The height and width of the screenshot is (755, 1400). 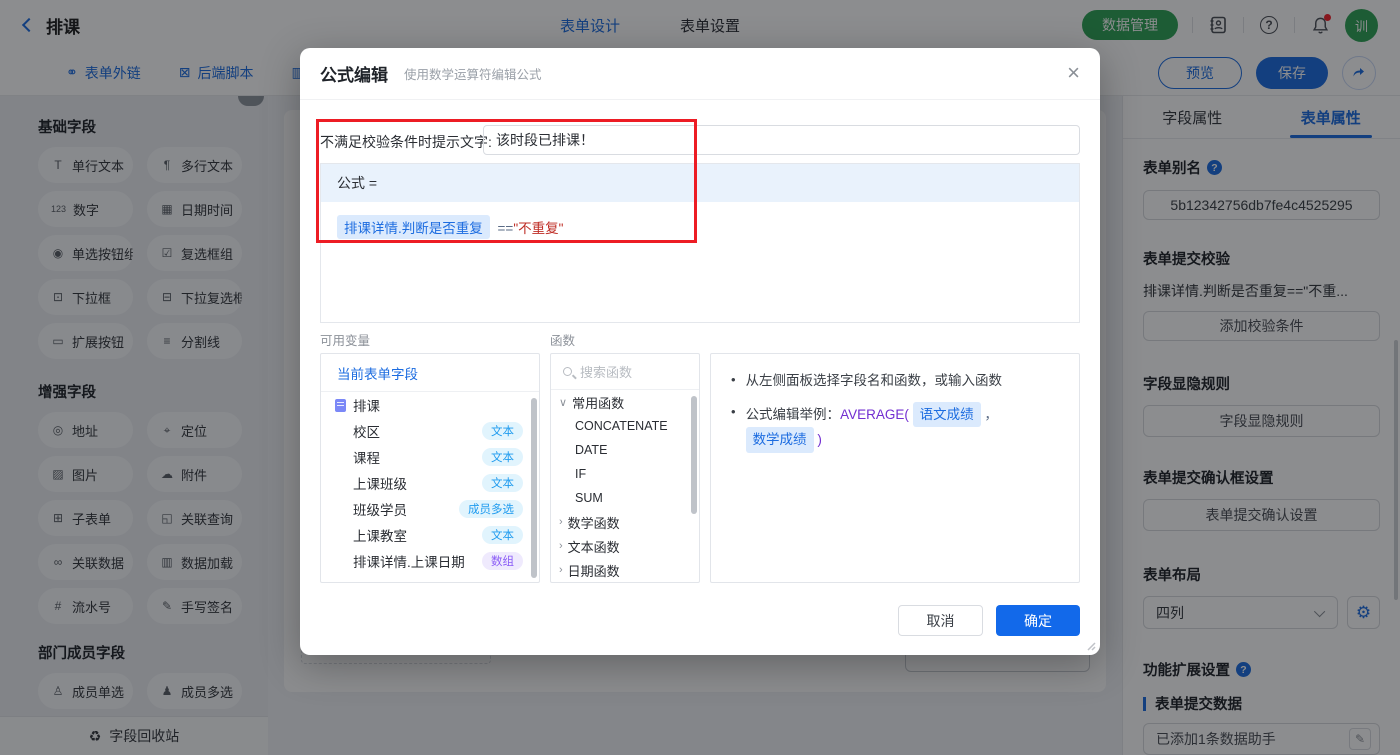 I want to click on variable-row: 班级学员 成员多选, so click(x=430, y=509).